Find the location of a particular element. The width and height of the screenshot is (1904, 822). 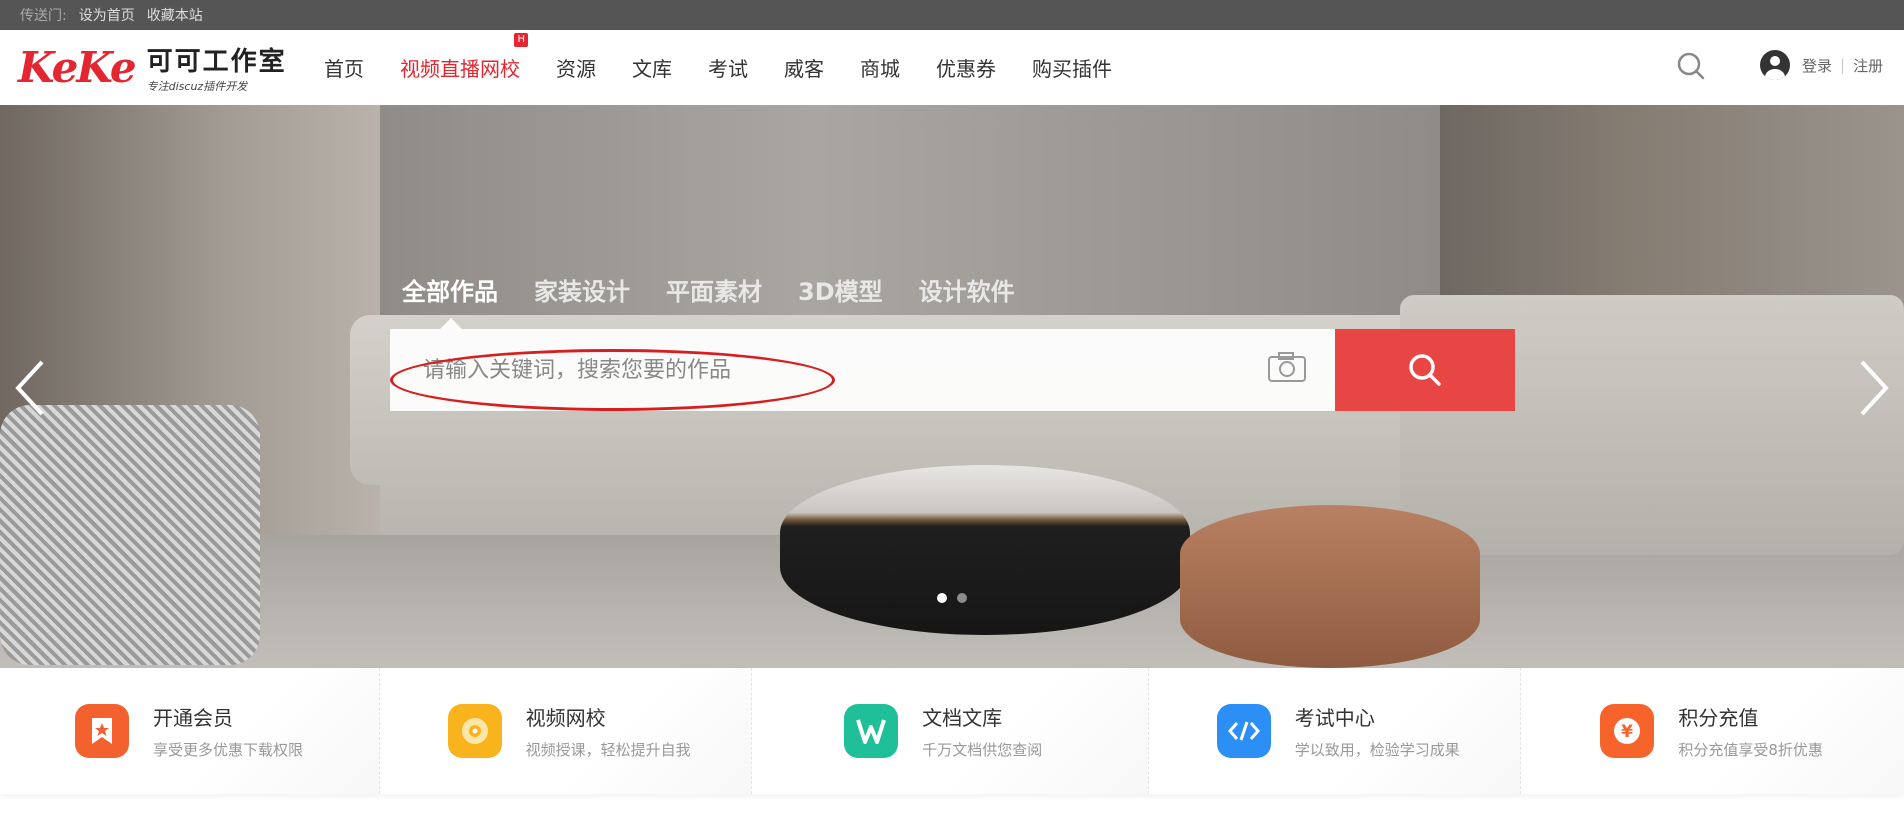

service-vip: 开通会员 享受更多优惠下载权限 is located at coordinates (190, 731).